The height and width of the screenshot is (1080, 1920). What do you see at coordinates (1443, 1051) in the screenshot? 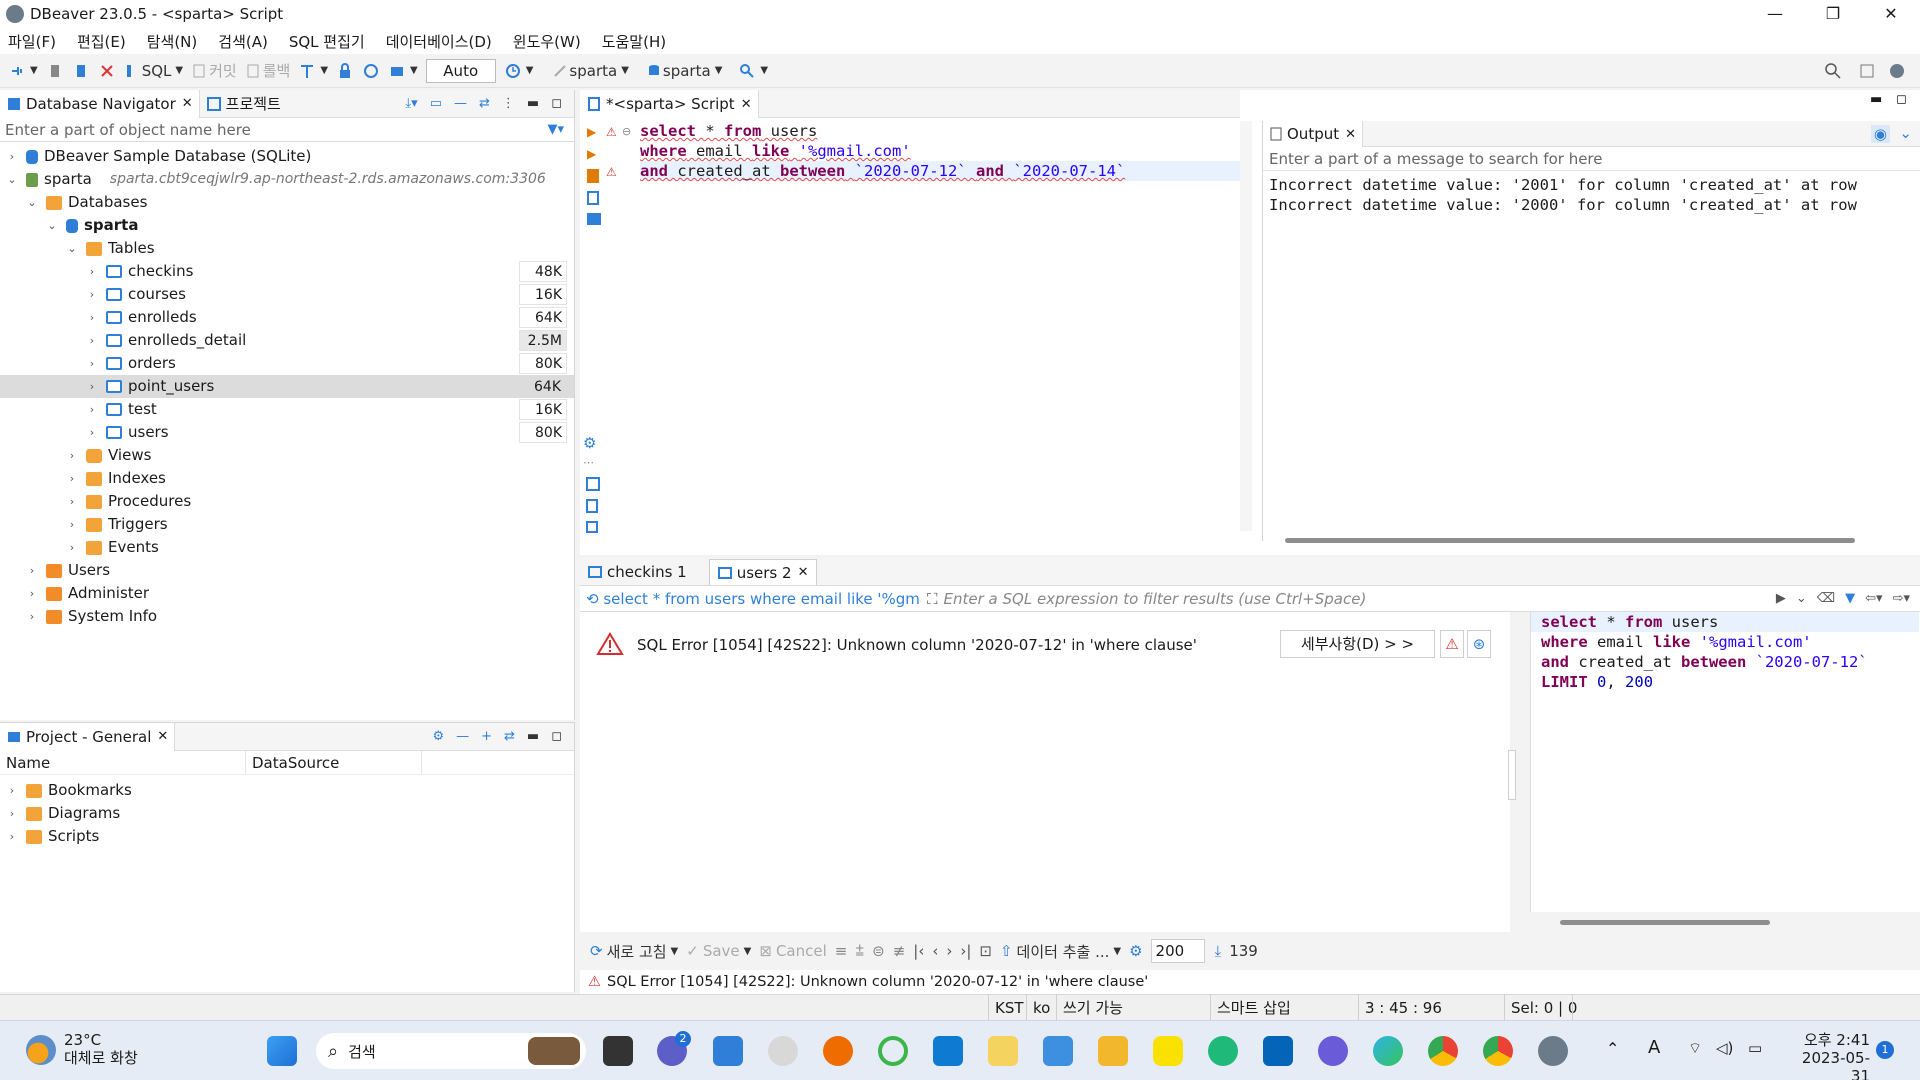
I see `chrome-icon` at bounding box center [1443, 1051].